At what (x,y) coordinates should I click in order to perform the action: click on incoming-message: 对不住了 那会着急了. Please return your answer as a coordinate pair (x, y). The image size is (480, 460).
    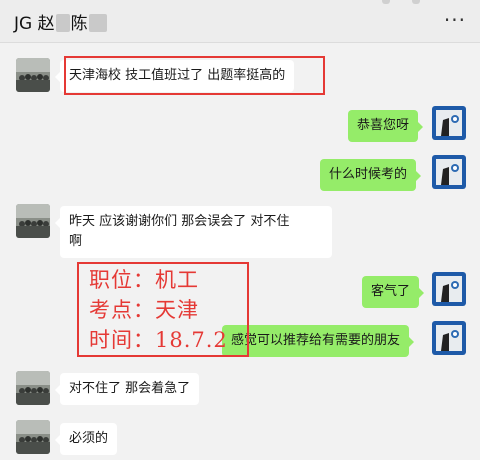
    Looking at the image, I should click on (127, 389).